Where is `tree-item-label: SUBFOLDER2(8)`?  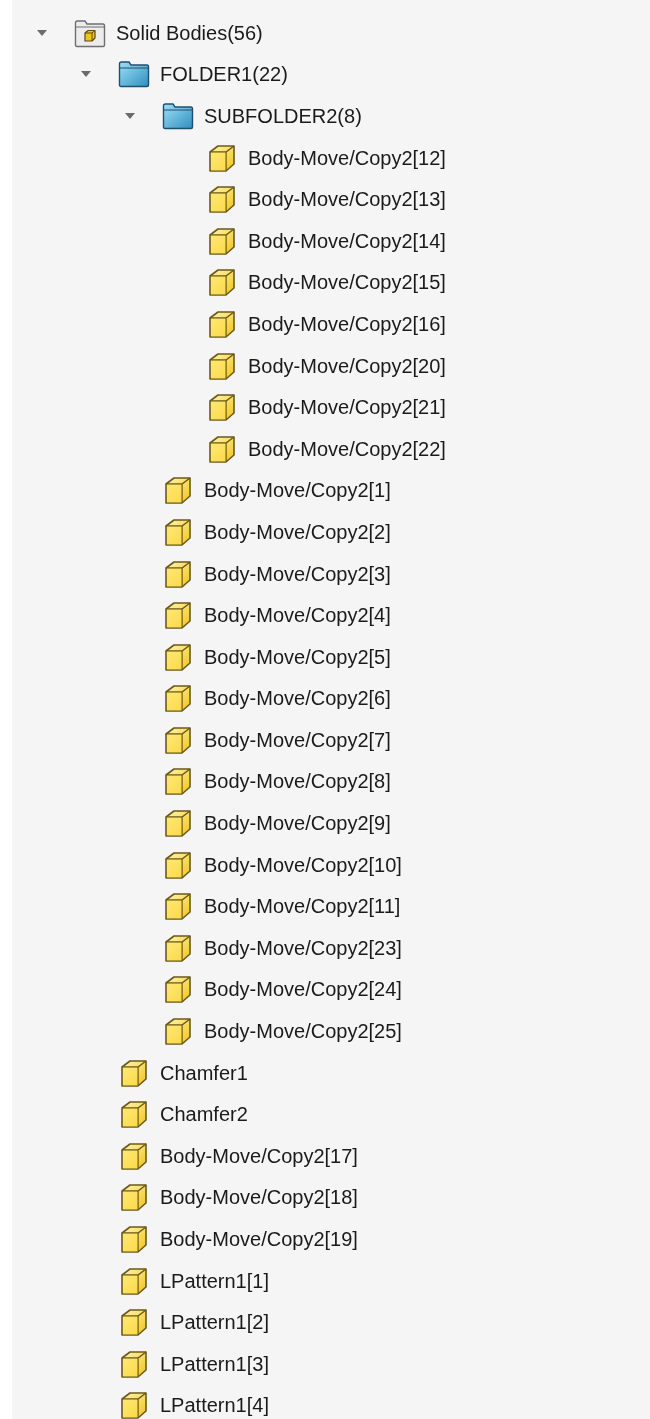 tree-item-label: SUBFOLDER2(8) is located at coordinates (283, 116).